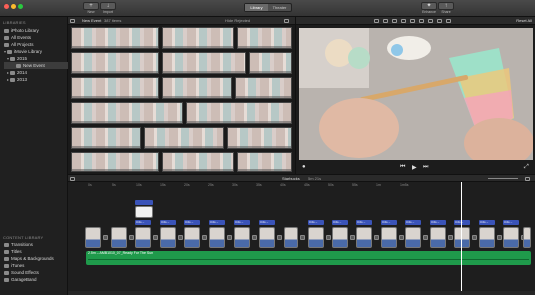  What do you see at coordinates (6, 6) in the screenshot?
I see `close-window-button` at bounding box center [6, 6].